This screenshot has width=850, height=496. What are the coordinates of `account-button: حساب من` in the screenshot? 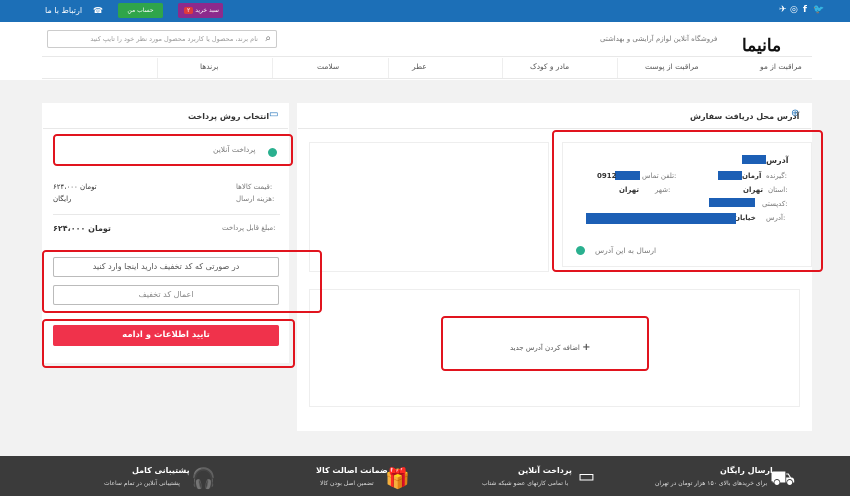 It's located at (140, 10).